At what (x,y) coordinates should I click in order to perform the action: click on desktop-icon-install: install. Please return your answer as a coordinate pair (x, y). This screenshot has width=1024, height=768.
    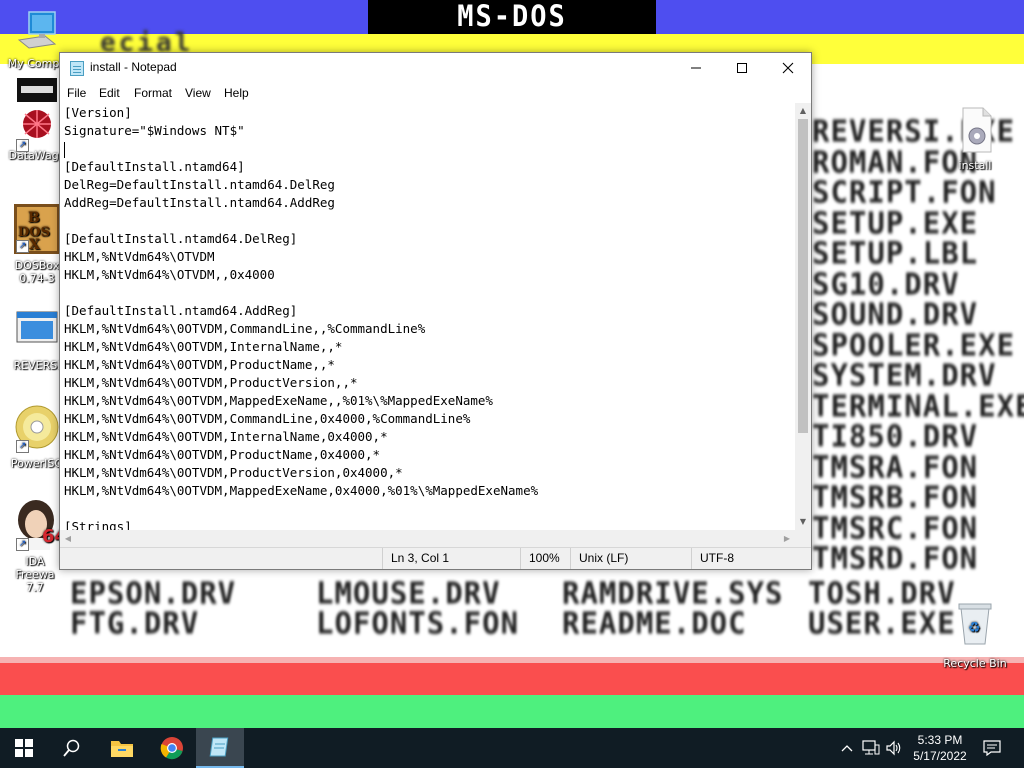
    Looking at the image, I should click on (975, 139).